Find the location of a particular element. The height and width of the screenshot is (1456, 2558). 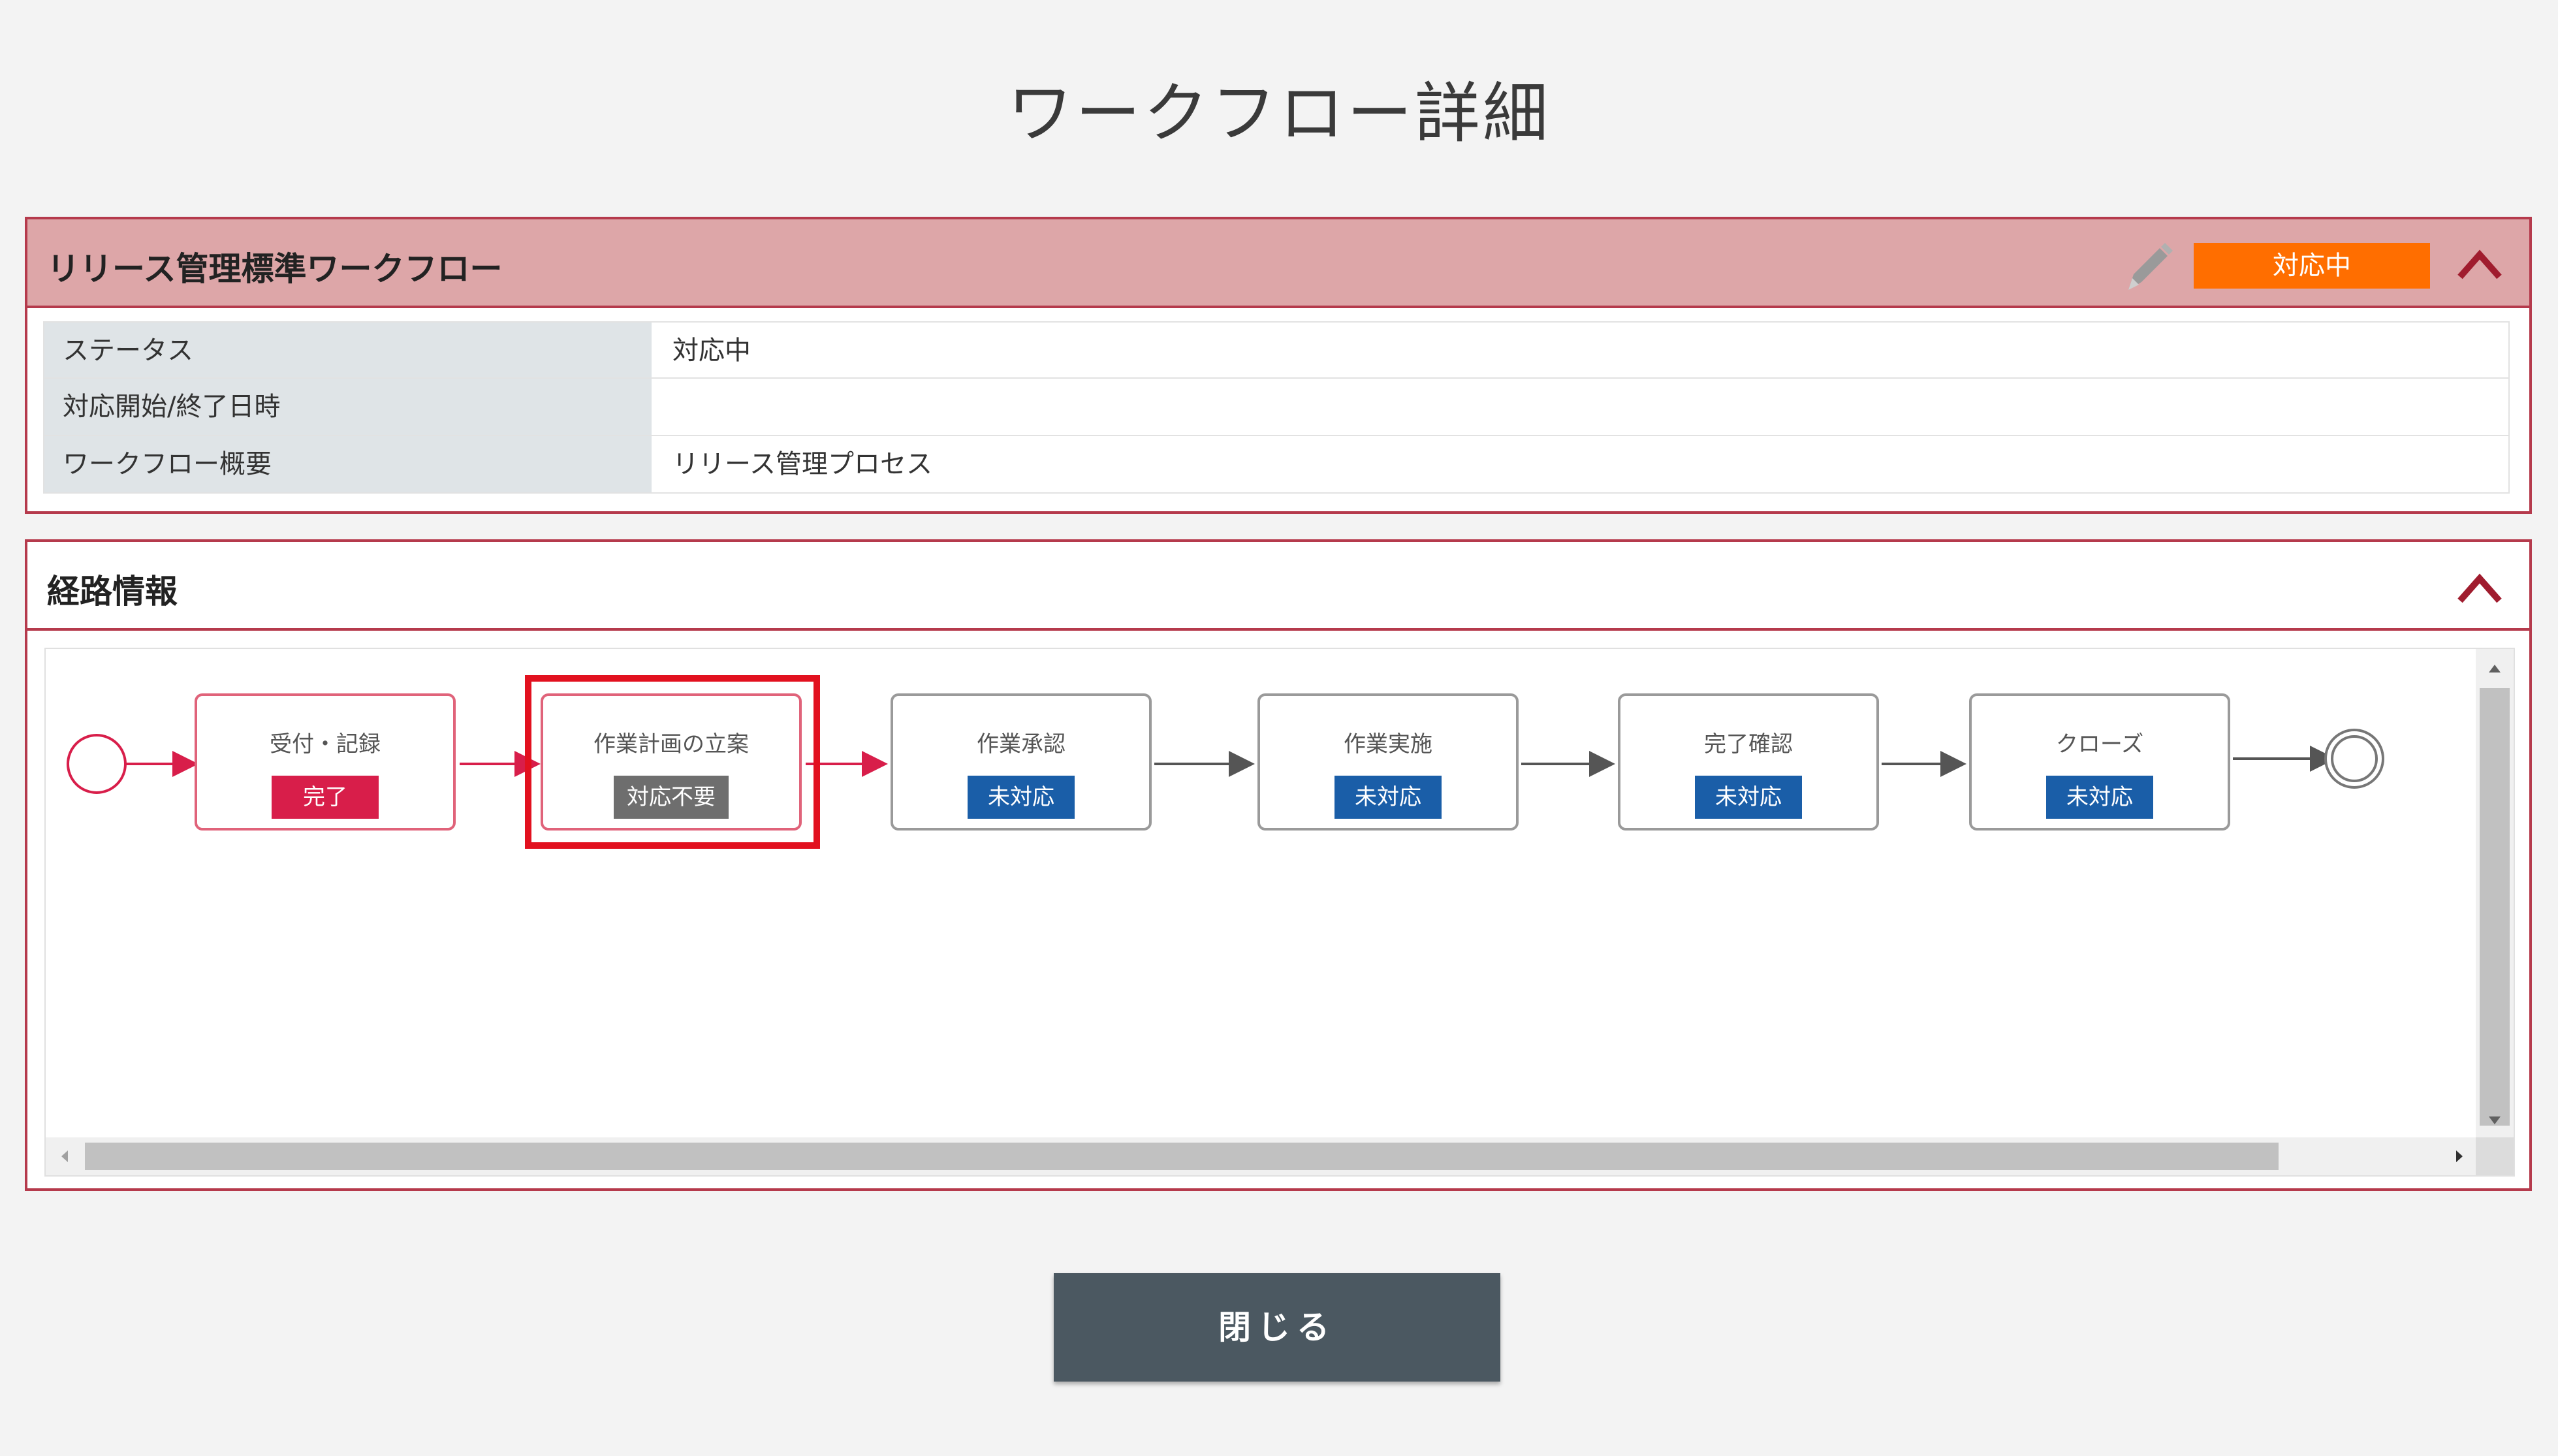

route-panel-header: 経路情報 is located at coordinates (1278, 586).